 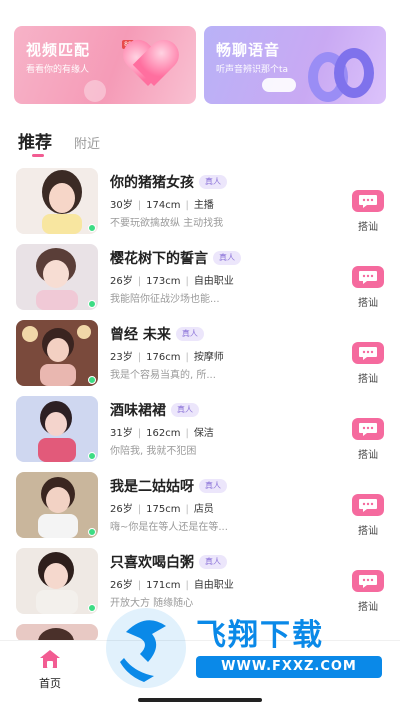 What do you see at coordinates (163, 357) in the screenshot?
I see `user-height: 176cm` at bounding box center [163, 357].